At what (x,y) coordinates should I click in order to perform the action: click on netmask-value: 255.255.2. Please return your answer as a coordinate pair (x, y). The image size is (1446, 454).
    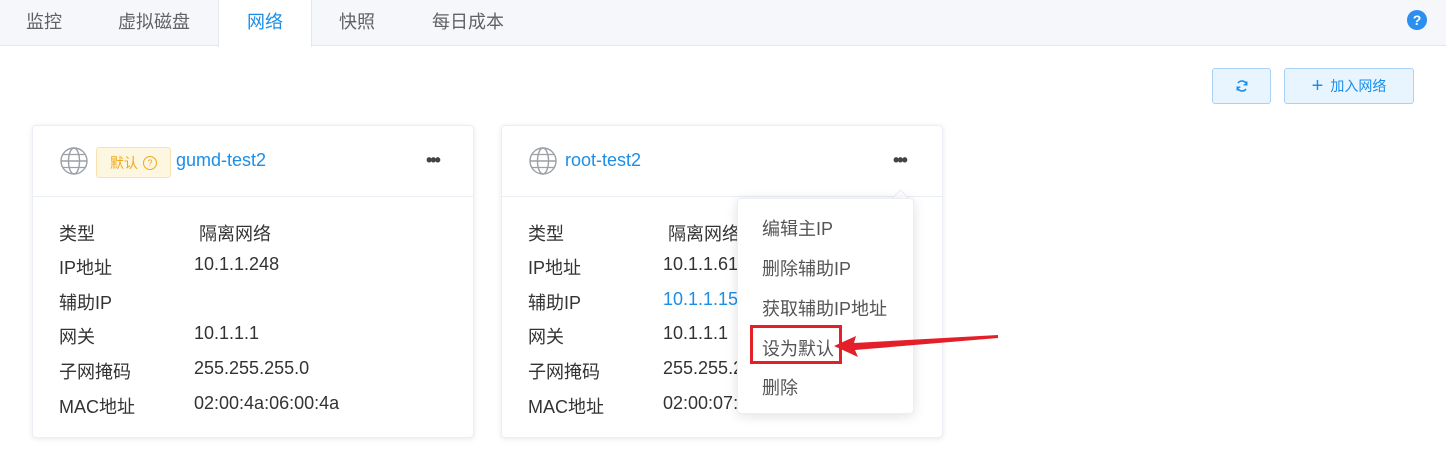
    Looking at the image, I should click on (703, 368).